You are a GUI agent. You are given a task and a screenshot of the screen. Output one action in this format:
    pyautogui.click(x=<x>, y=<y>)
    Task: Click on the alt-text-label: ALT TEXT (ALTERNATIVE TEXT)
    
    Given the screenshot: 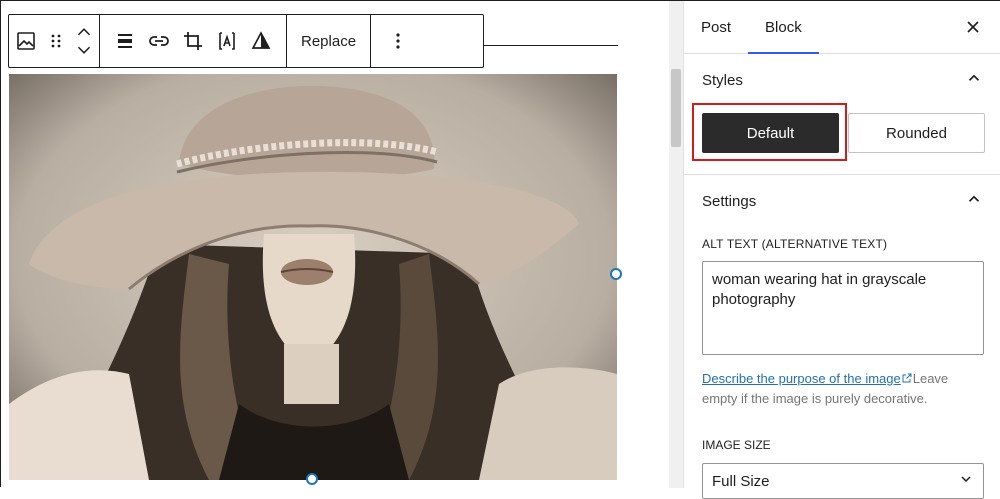 What is the action you would take?
    pyautogui.click(x=795, y=244)
    